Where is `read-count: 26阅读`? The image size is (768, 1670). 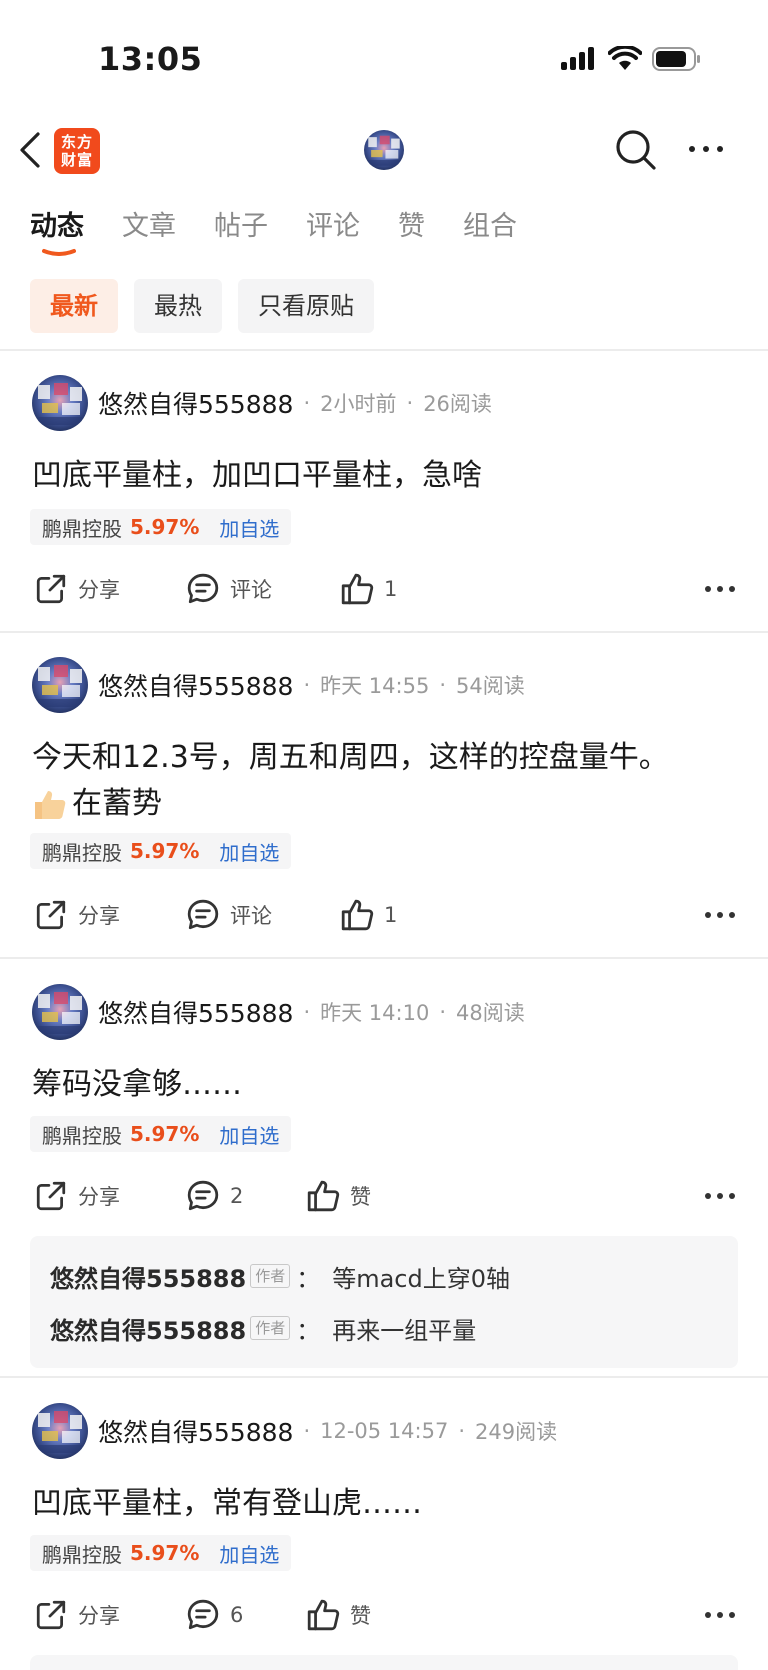 read-count: 26阅读 is located at coordinates (457, 404).